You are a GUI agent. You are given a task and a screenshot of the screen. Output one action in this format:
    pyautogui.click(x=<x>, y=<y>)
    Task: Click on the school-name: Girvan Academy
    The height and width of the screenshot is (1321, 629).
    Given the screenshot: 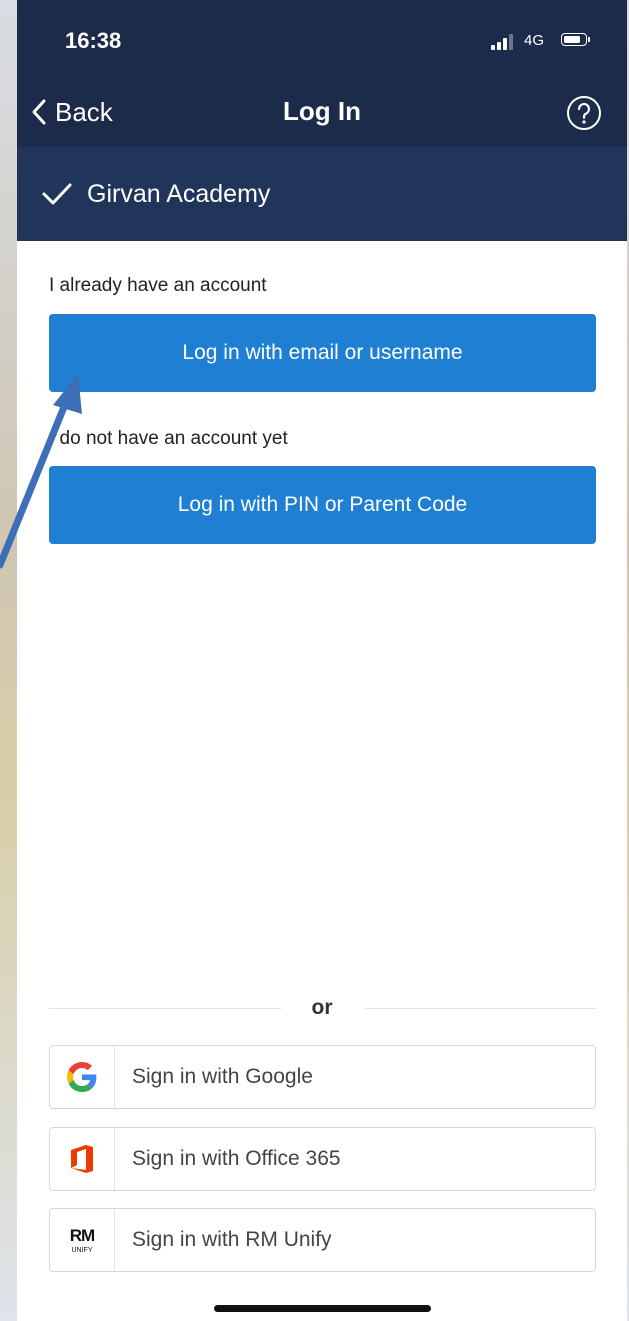 What is the action you would take?
    pyautogui.click(x=179, y=193)
    